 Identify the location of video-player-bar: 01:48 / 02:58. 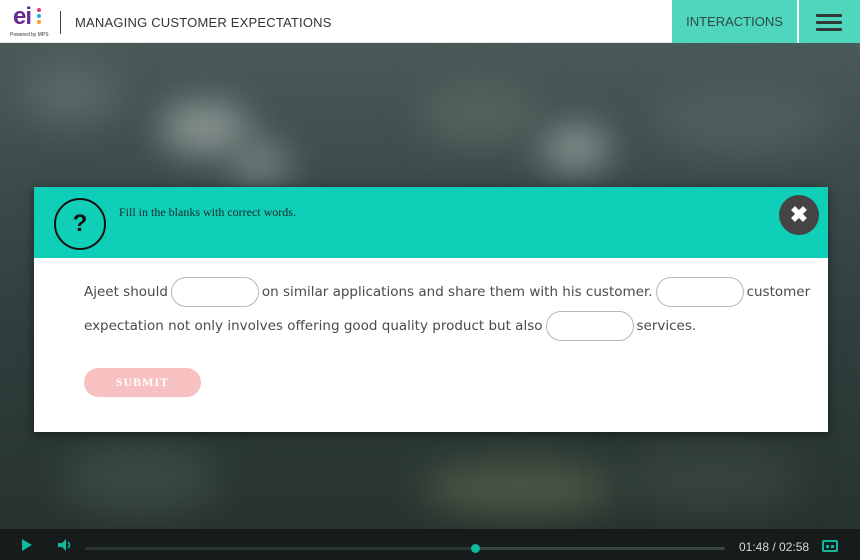
(430, 544).